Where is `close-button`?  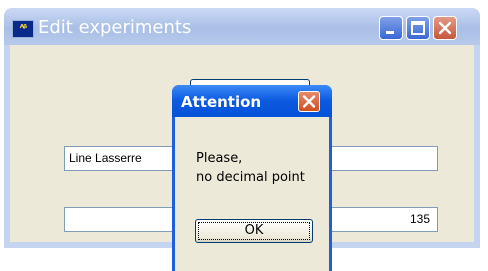
close-button is located at coordinates (445, 28).